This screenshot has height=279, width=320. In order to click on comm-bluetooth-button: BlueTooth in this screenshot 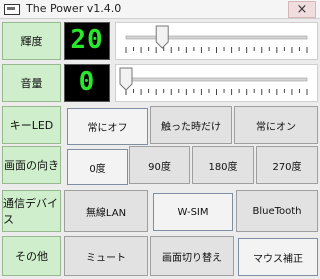, I will do `click(277, 211)`.